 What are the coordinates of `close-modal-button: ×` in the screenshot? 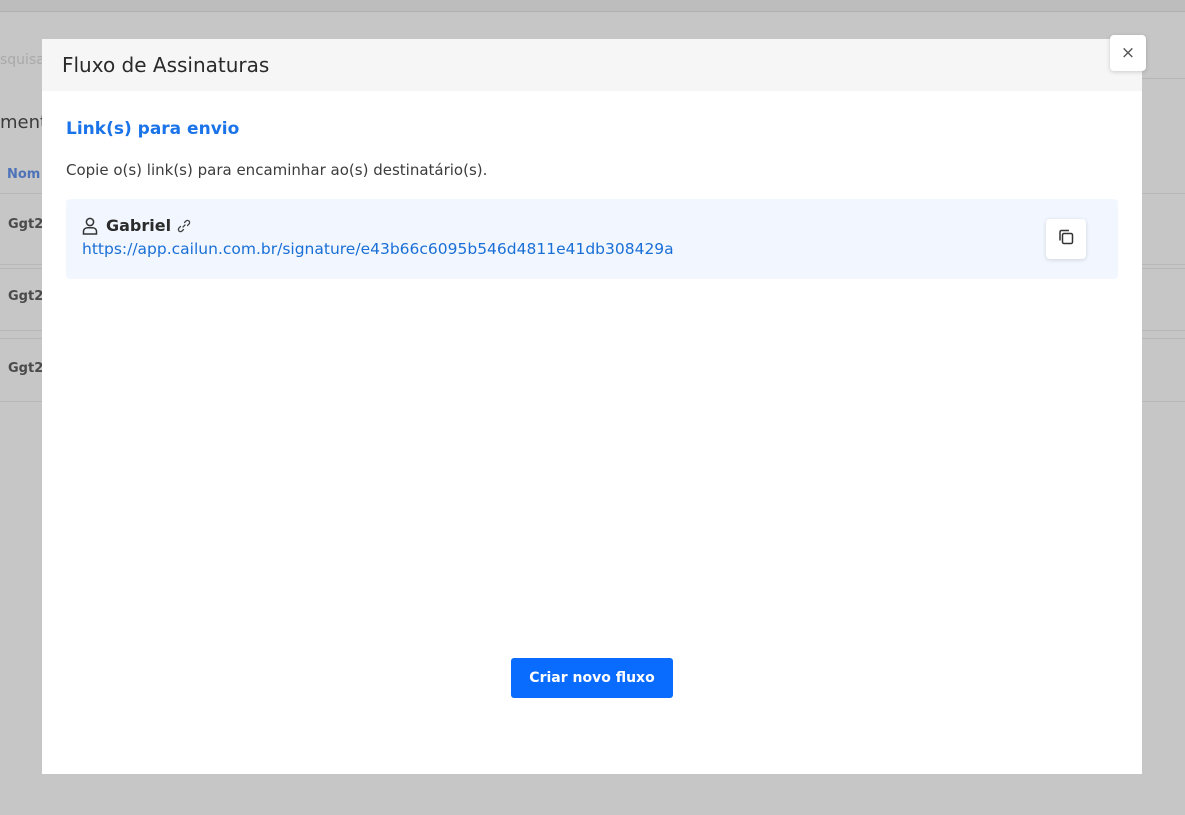 It's located at (1128, 53).